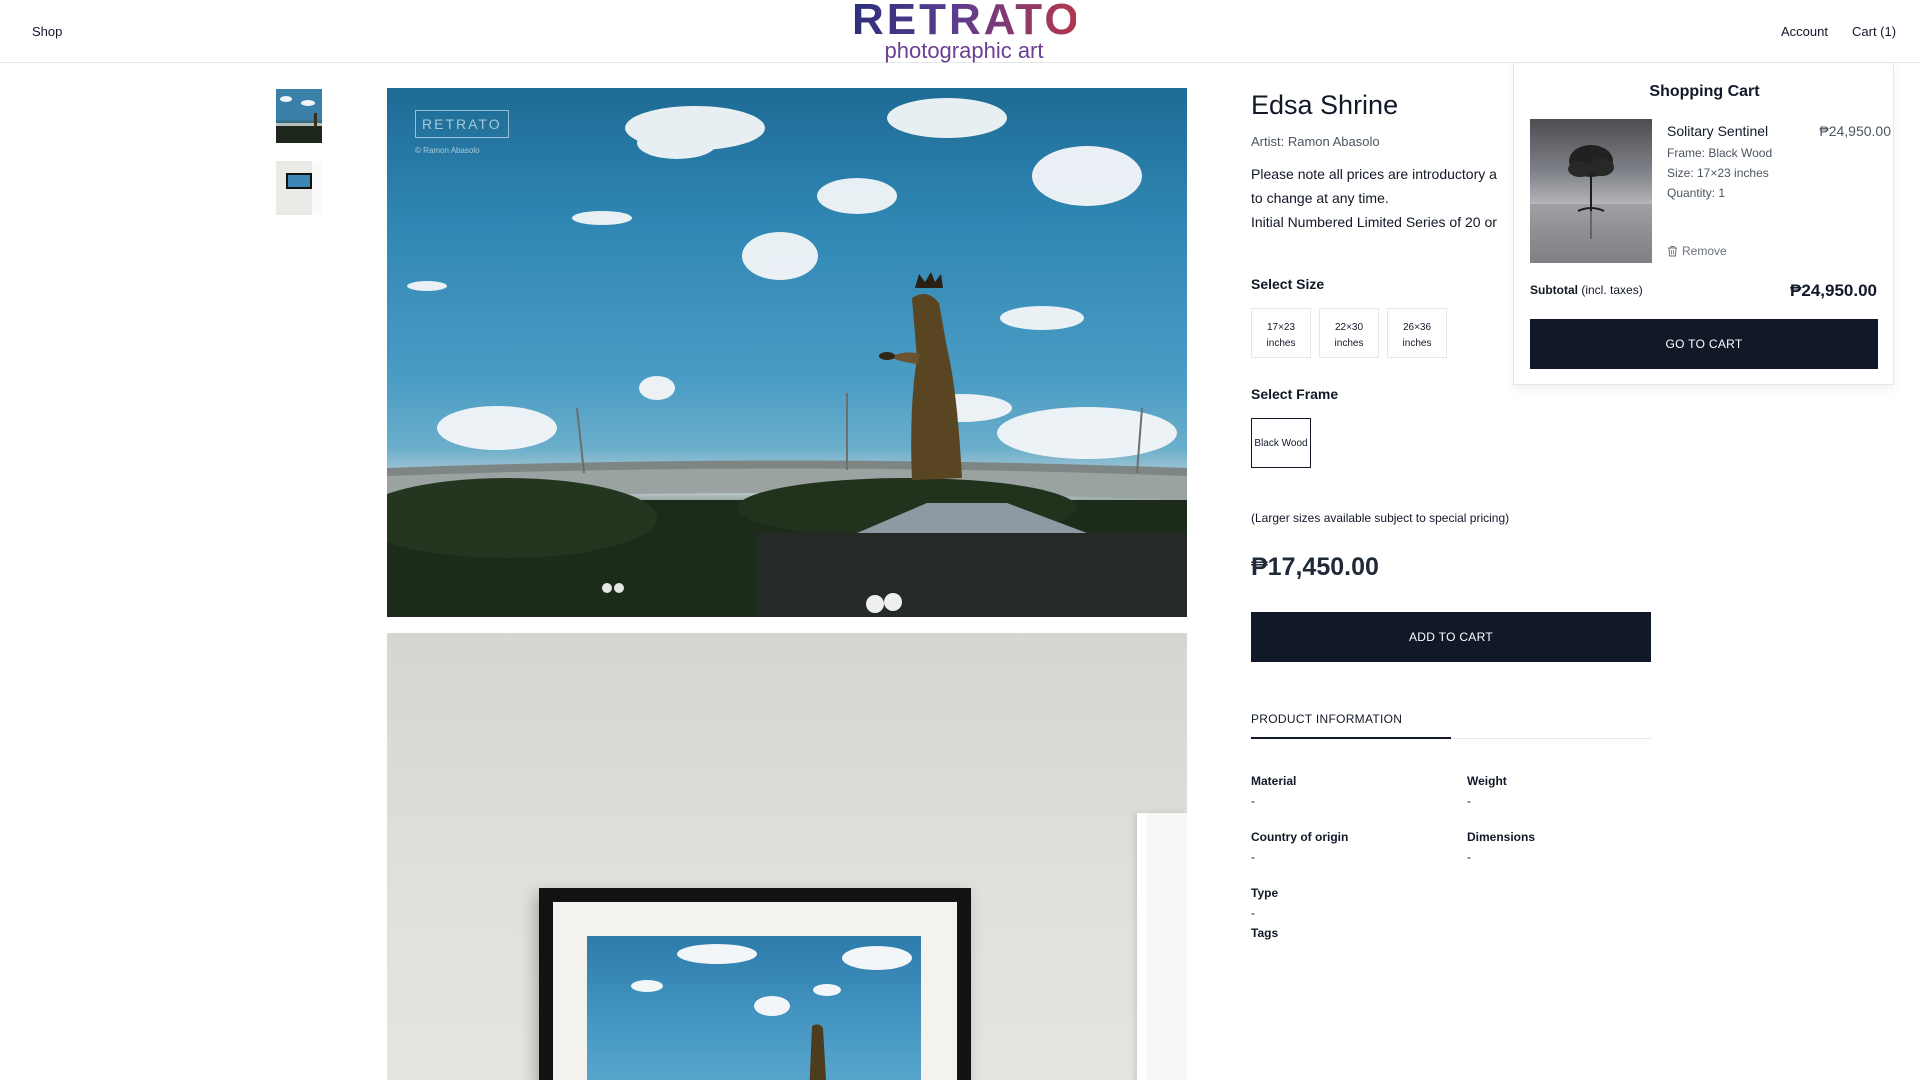  What do you see at coordinates (1281, 443) in the screenshot?
I see `frame-option-black-wood: Black Wood` at bounding box center [1281, 443].